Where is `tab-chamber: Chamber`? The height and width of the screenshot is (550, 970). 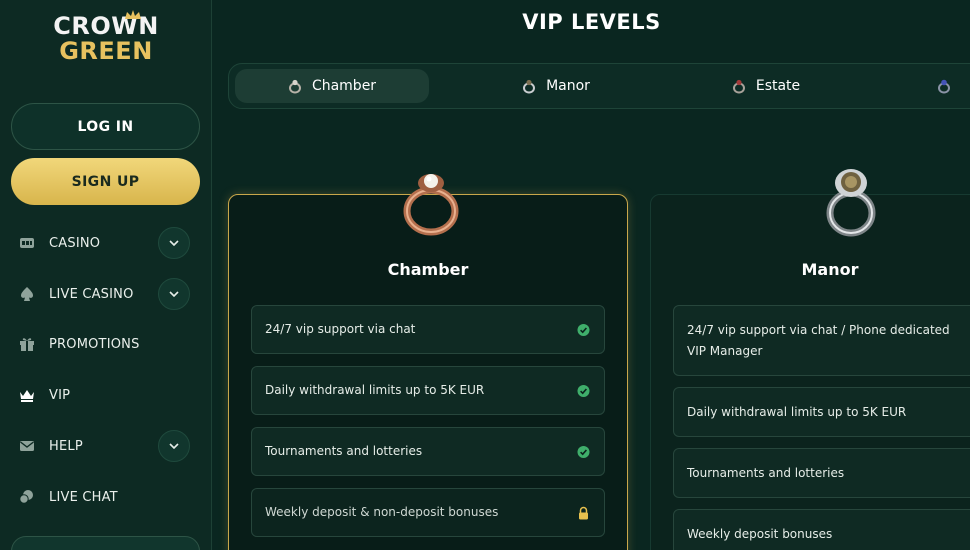
tab-chamber: Chamber is located at coordinates (332, 86).